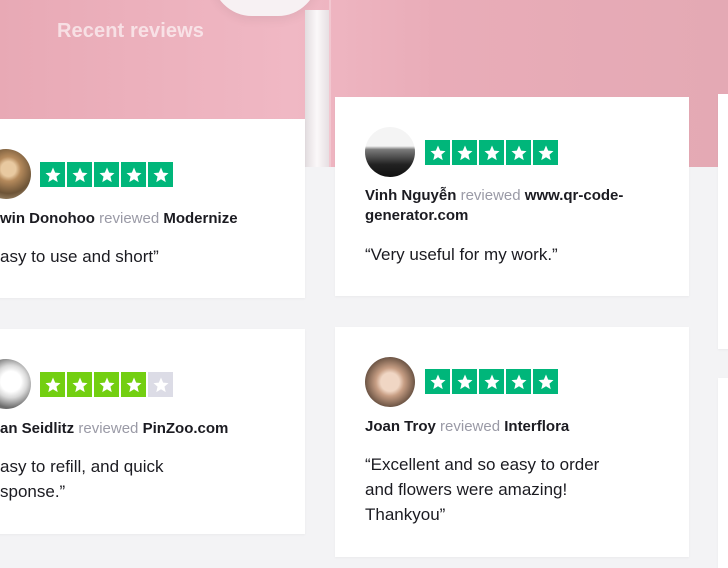  What do you see at coordinates (574, 195) in the screenshot?
I see `company-name: www.qr-code-` at bounding box center [574, 195].